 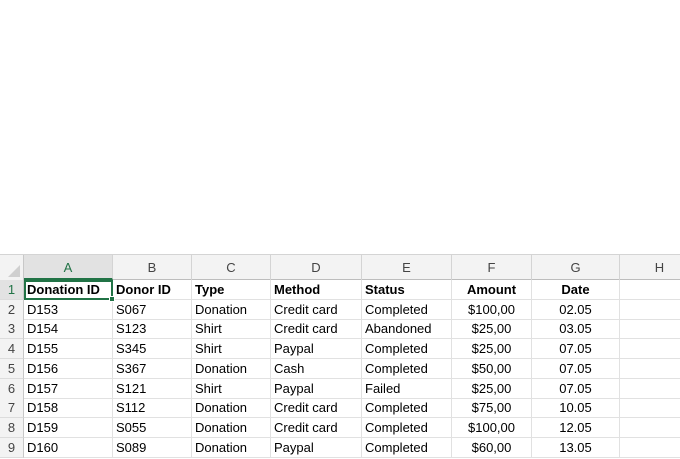 I want to click on cell-a8: D159, so click(x=68, y=427).